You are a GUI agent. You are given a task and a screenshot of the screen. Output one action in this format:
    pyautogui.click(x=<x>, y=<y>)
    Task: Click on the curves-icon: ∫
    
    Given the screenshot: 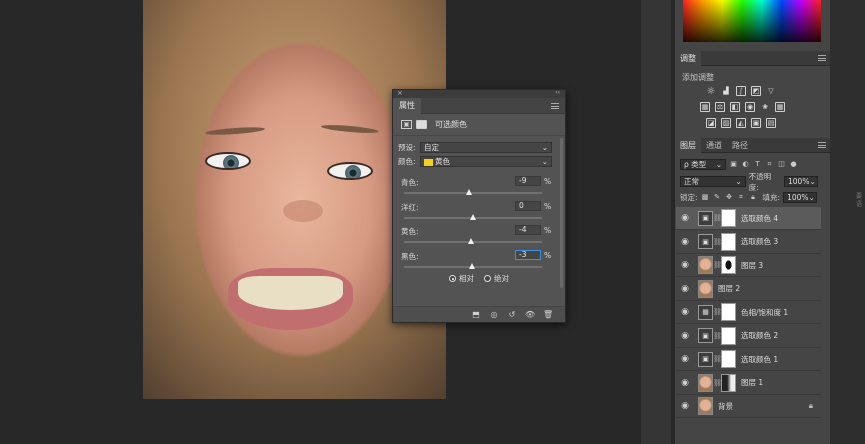 What is the action you would take?
    pyautogui.click(x=741, y=91)
    